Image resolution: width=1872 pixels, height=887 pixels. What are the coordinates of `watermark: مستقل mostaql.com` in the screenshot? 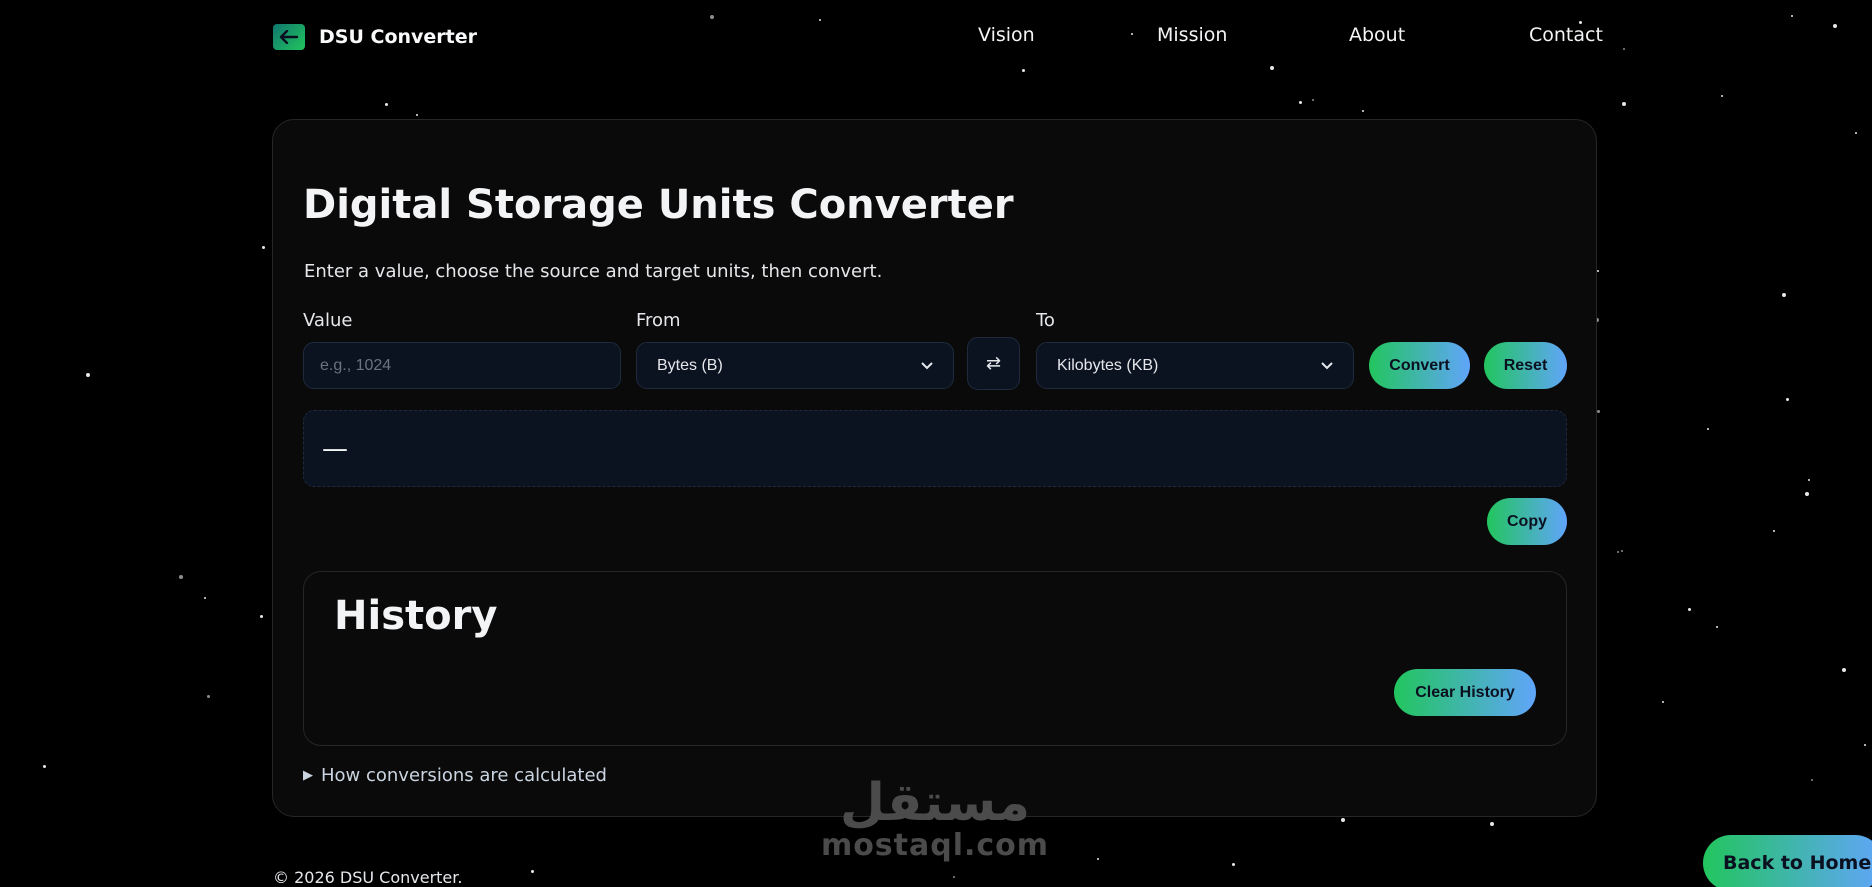 It's located at (935, 818).